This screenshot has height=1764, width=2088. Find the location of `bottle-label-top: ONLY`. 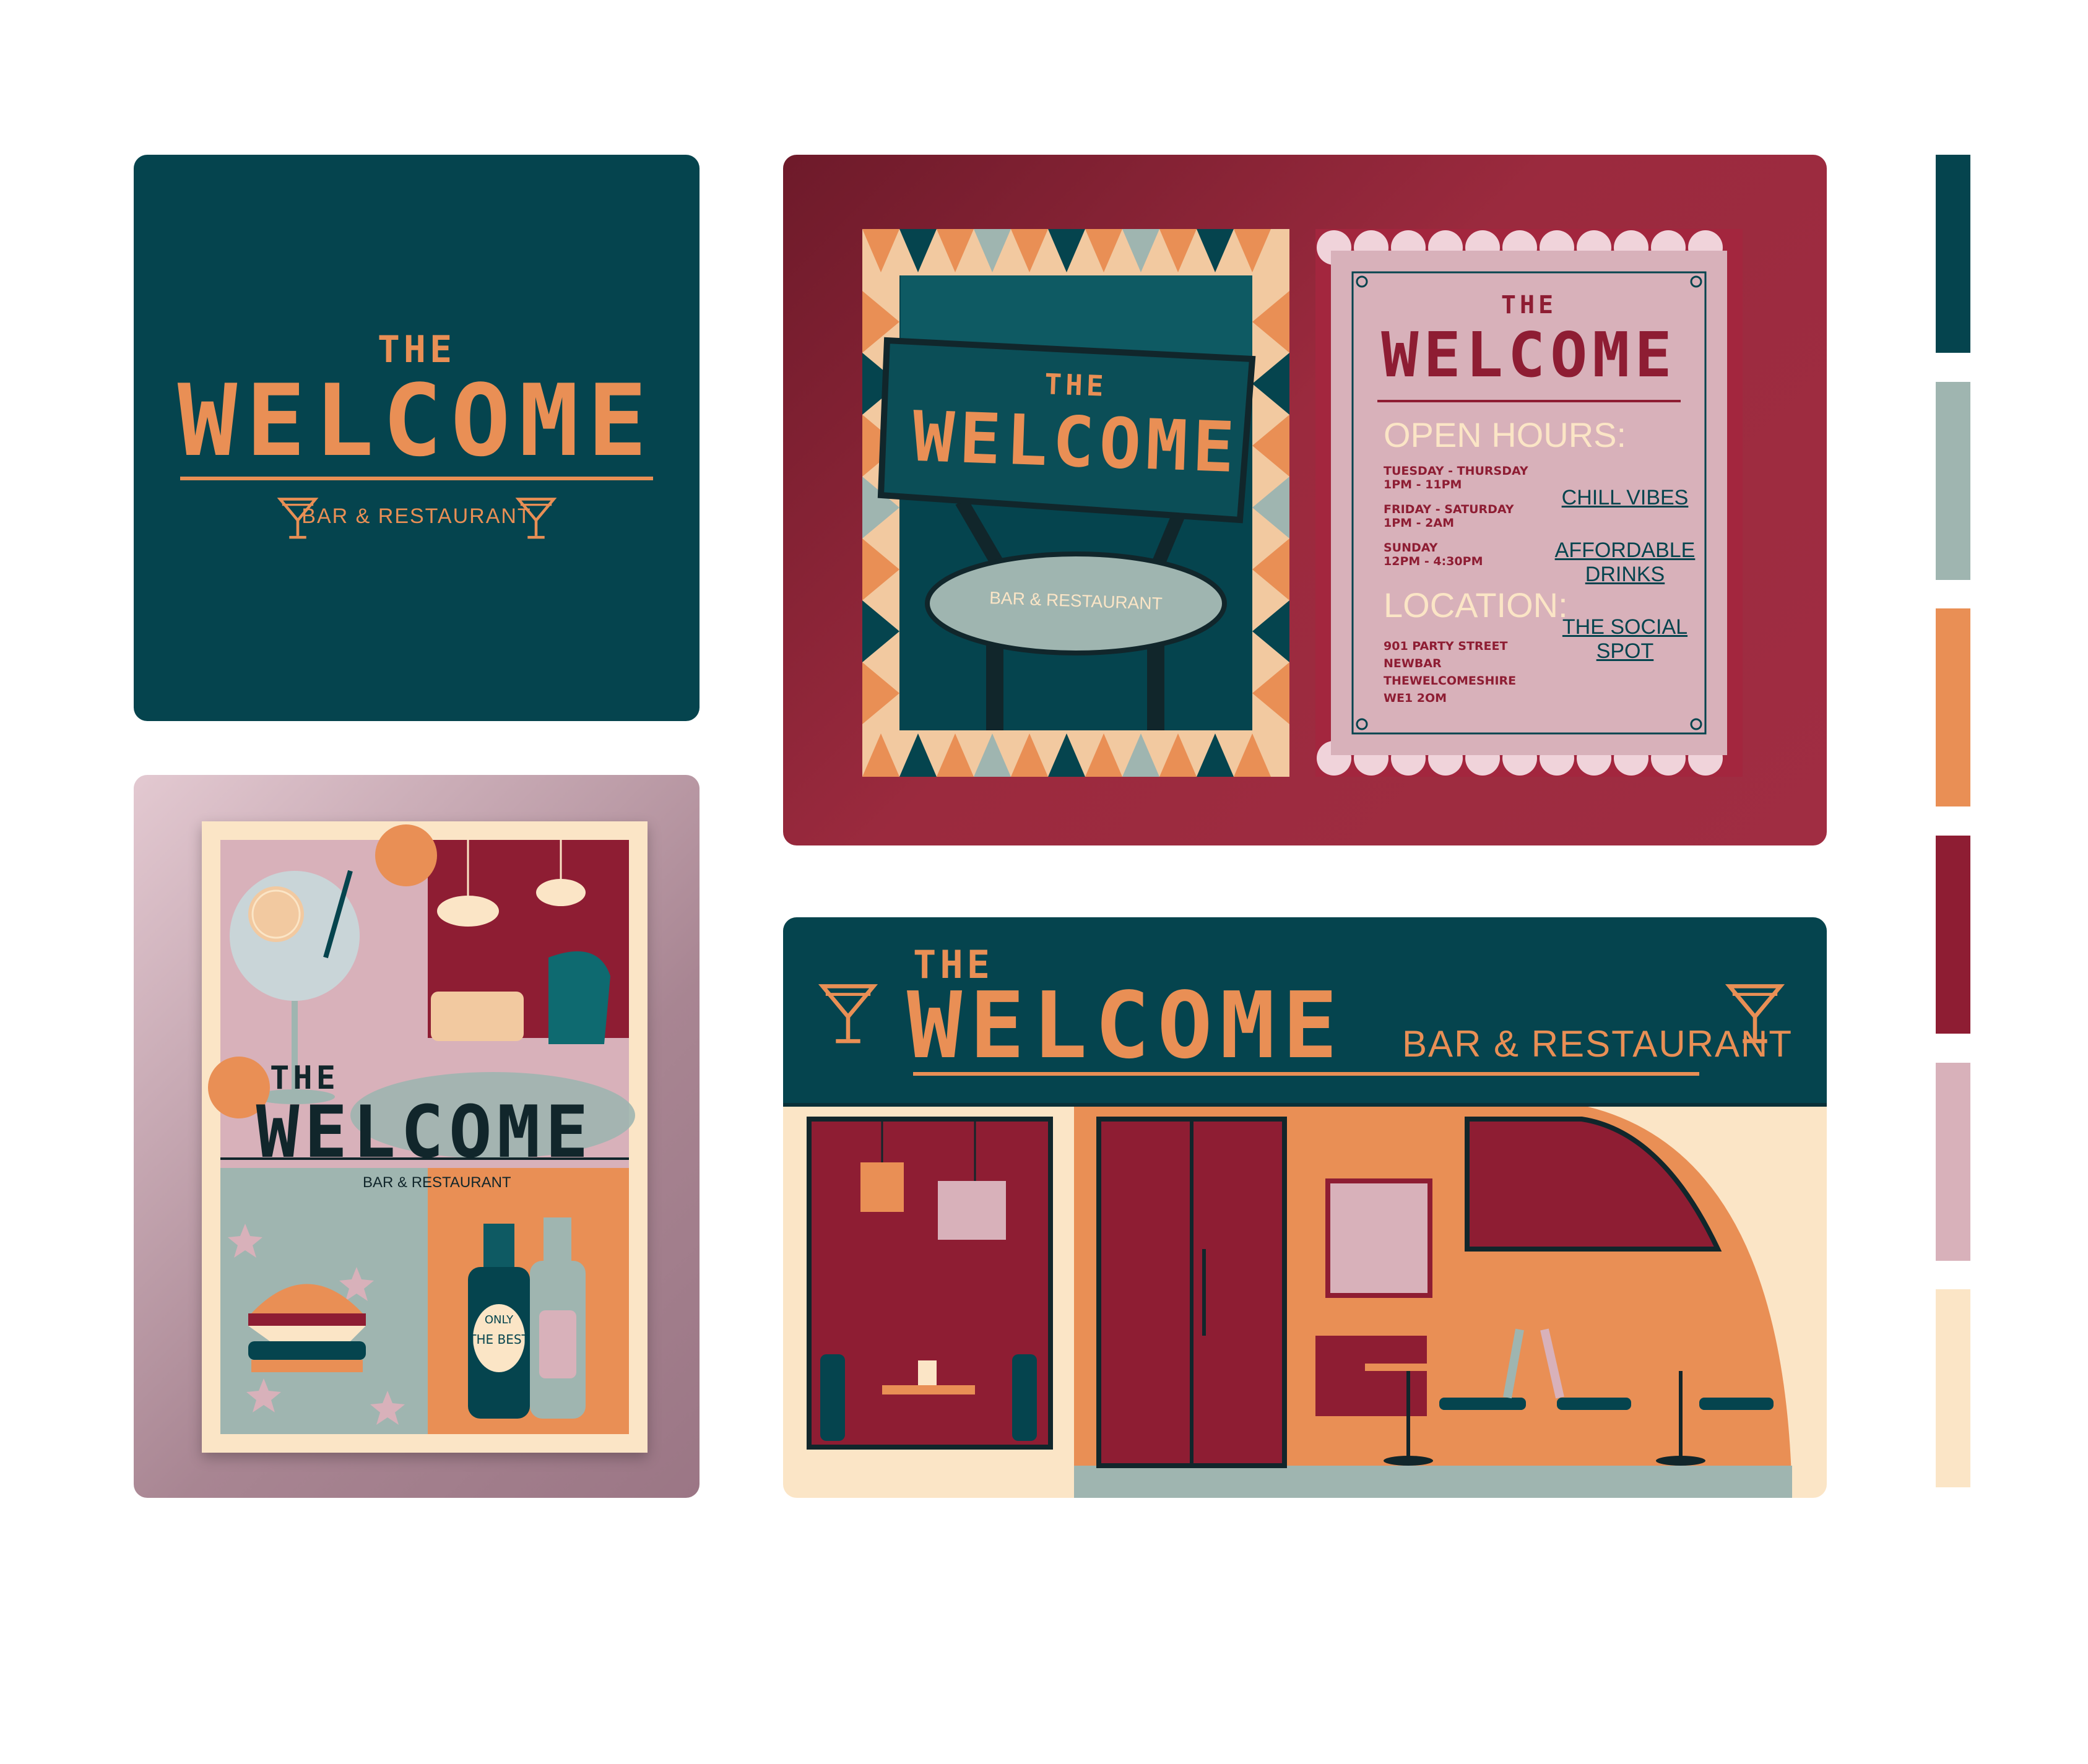

bottle-label-top: ONLY is located at coordinates (499, 1319).